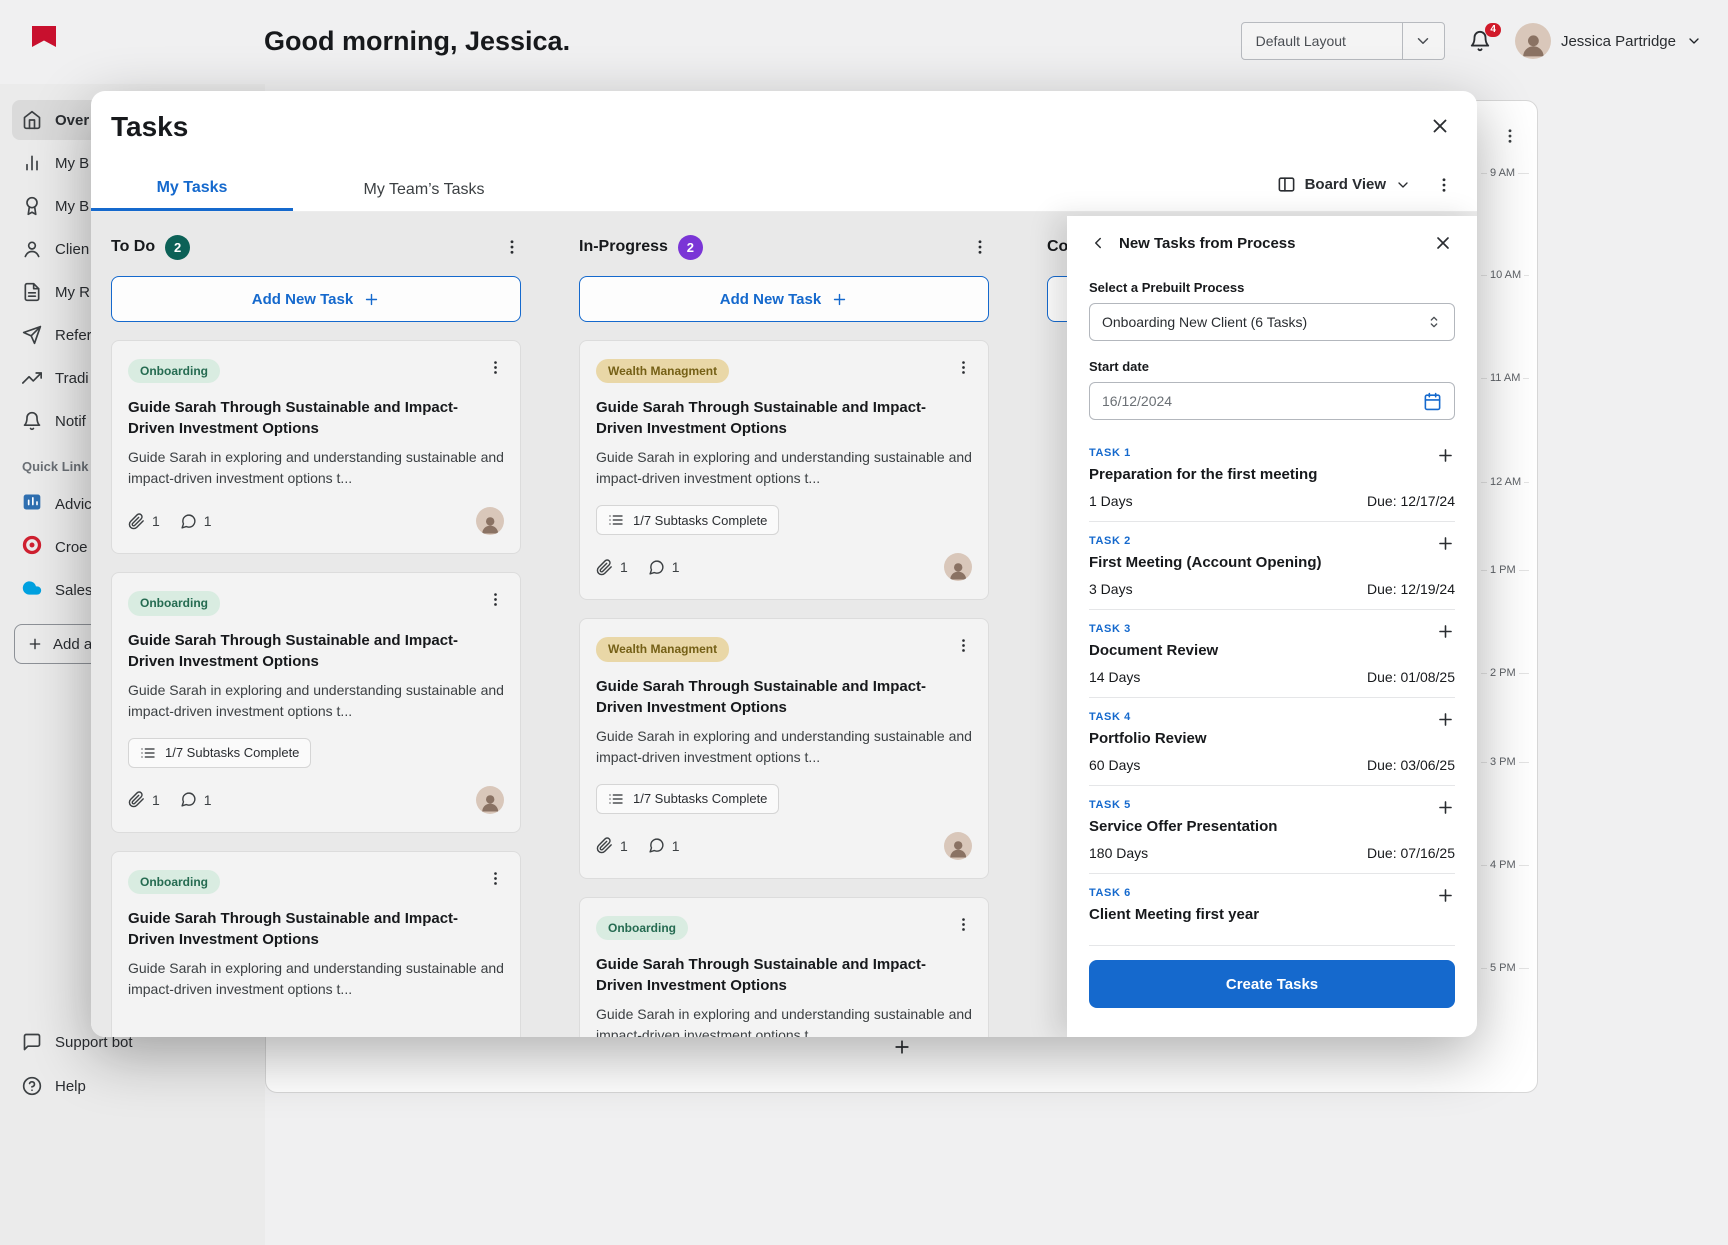  I want to click on start-date-input, so click(1262, 401).